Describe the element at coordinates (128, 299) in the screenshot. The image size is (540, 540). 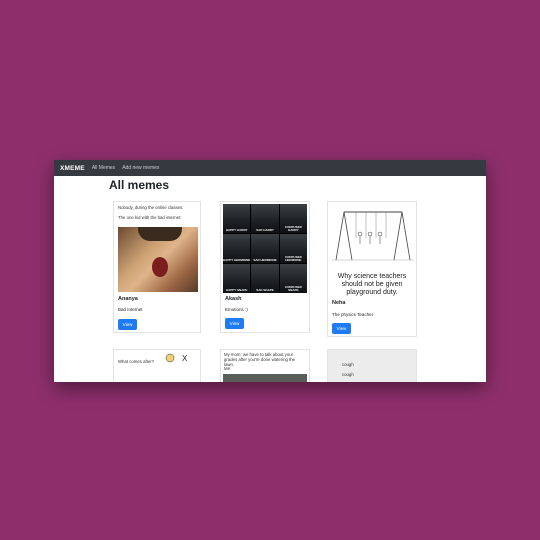
I see `card-author: Ananya` at that location.